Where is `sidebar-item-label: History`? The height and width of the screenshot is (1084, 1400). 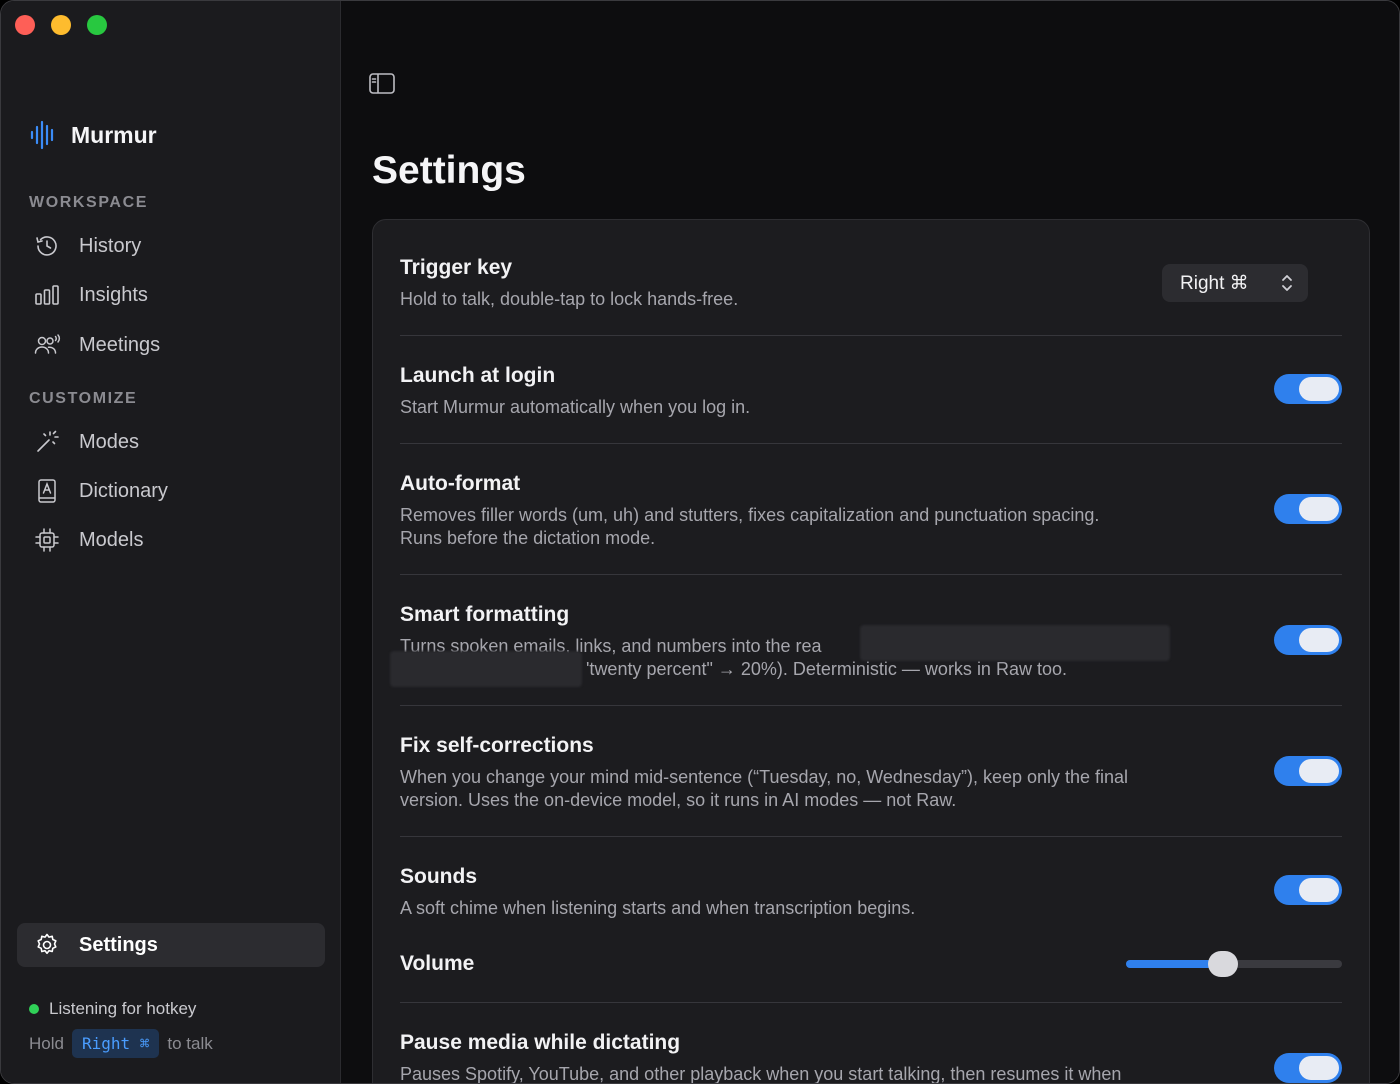 sidebar-item-label: History is located at coordinates (110, 245).